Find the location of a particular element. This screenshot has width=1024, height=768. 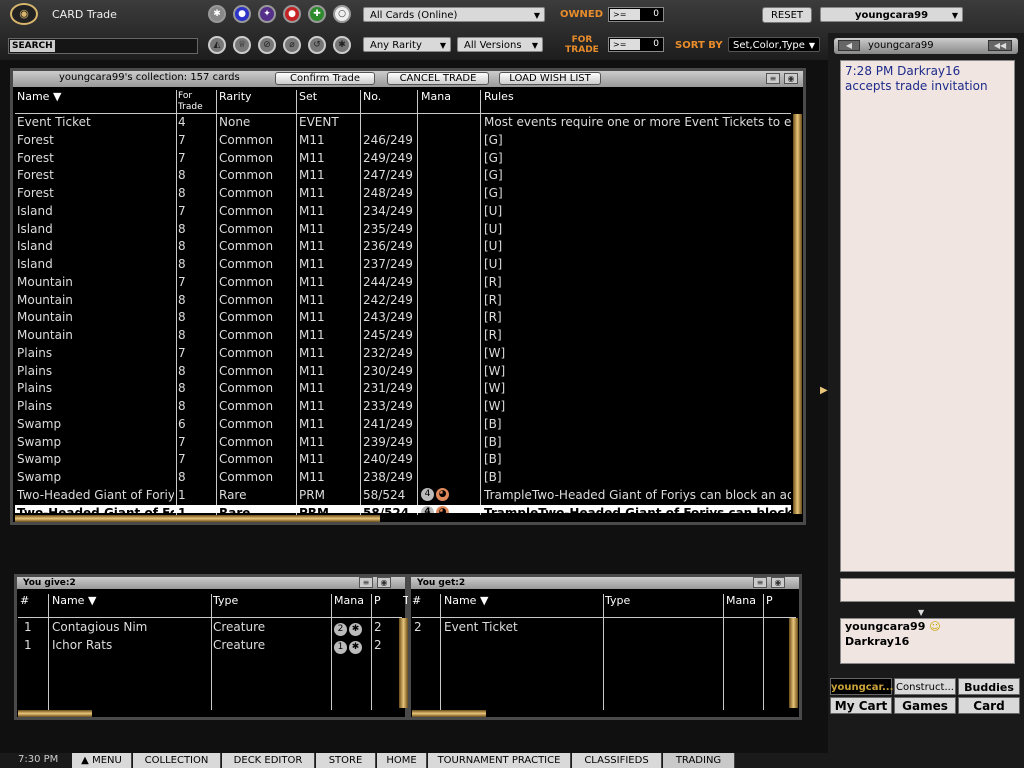

black-filter-icon: ✦ is located at coordinates (267, 14).